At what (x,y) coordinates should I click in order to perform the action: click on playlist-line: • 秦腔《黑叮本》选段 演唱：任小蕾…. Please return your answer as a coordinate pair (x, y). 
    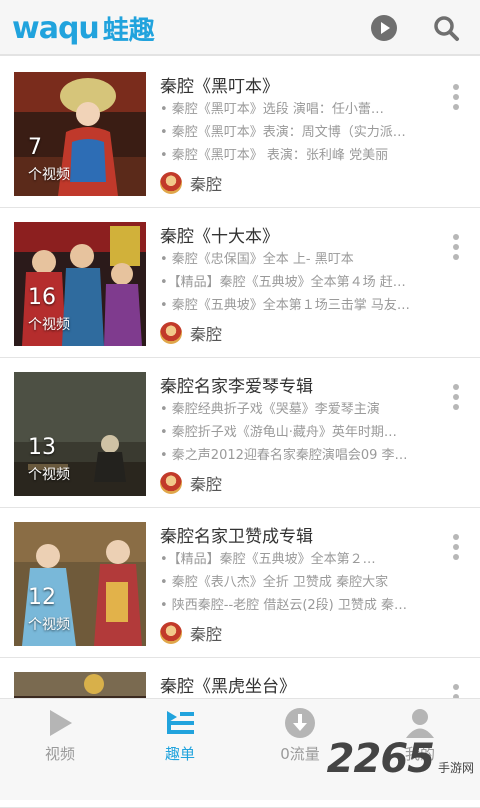
    Looking at the image, I should click on (272, 109).